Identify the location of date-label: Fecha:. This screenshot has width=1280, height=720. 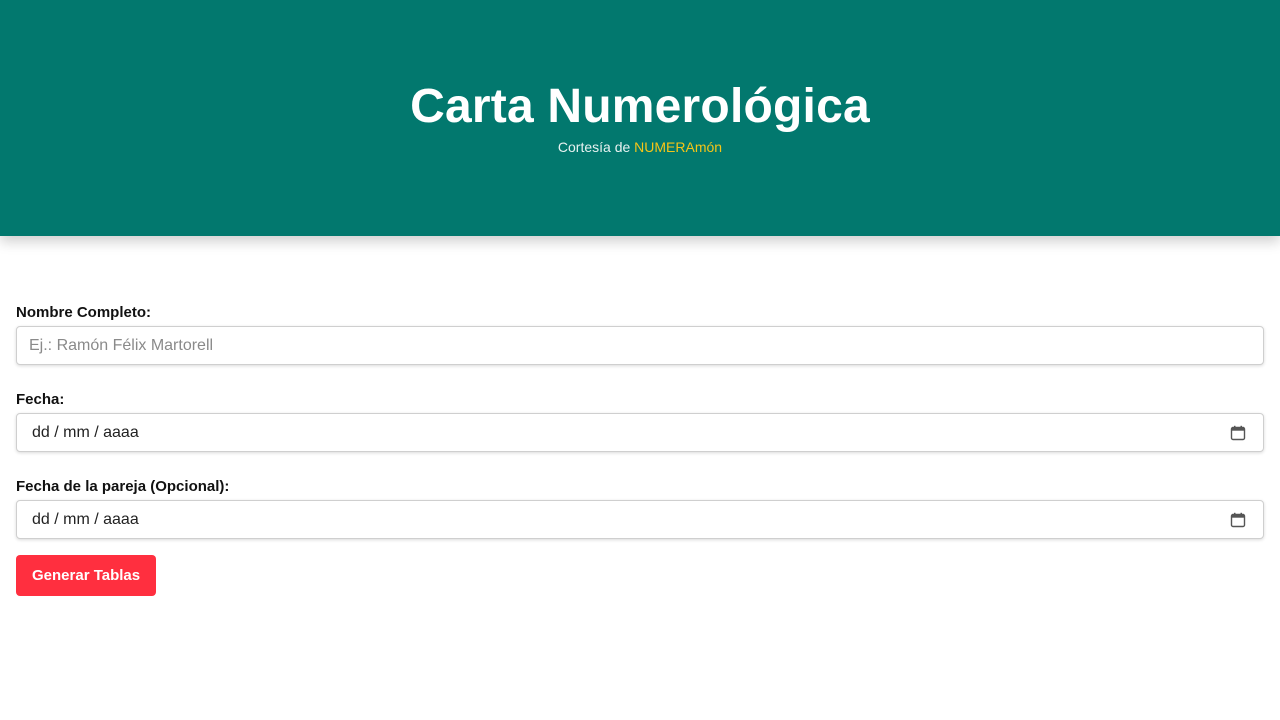
(40, 399).